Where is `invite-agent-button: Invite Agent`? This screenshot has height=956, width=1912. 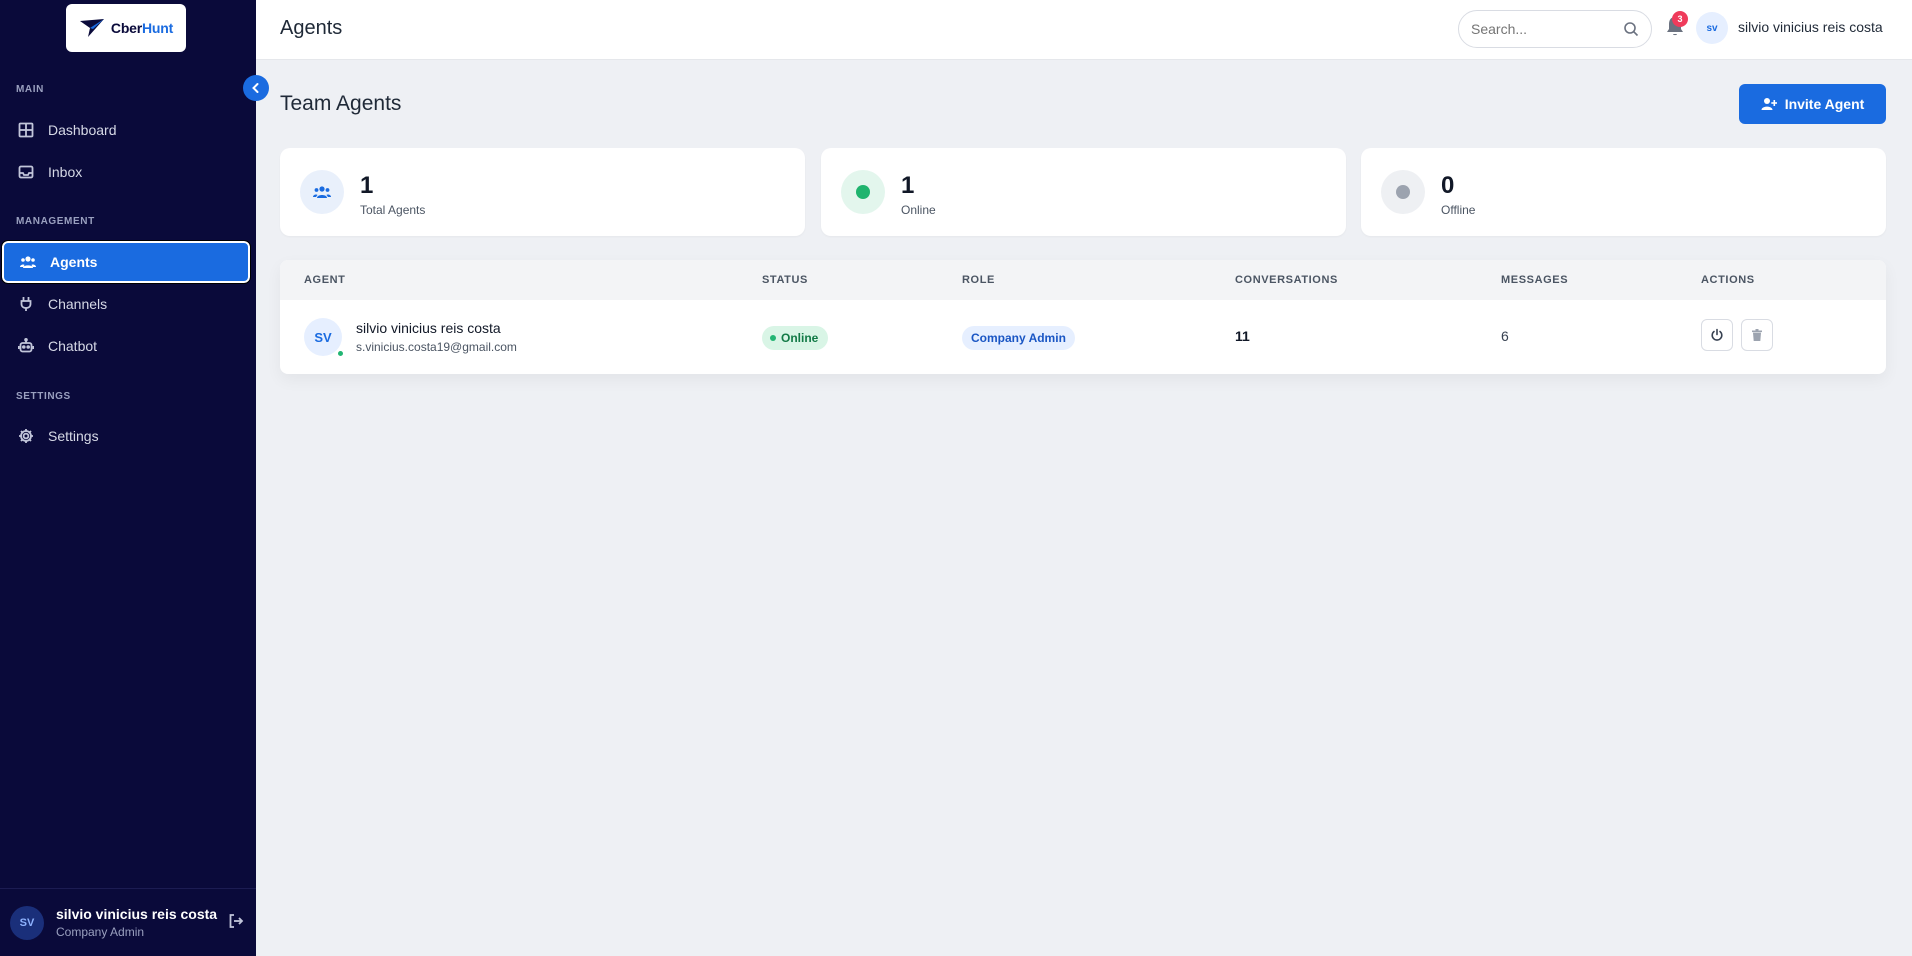
invite-agent-button: Invite Agent is located at coordinates (1812, 104).